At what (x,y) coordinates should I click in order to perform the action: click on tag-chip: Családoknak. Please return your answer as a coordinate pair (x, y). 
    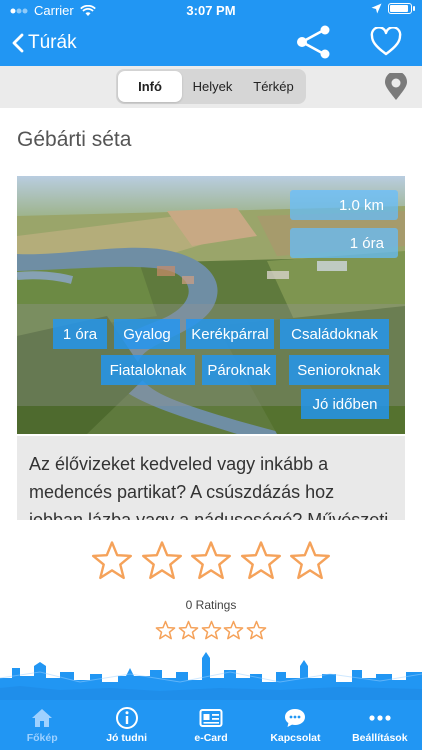
    Looking at the image, I should click on (334, 334).